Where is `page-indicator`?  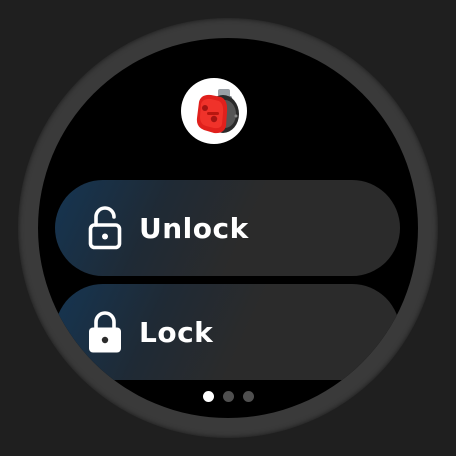 page-indicator is located at coordinates (228, 396).